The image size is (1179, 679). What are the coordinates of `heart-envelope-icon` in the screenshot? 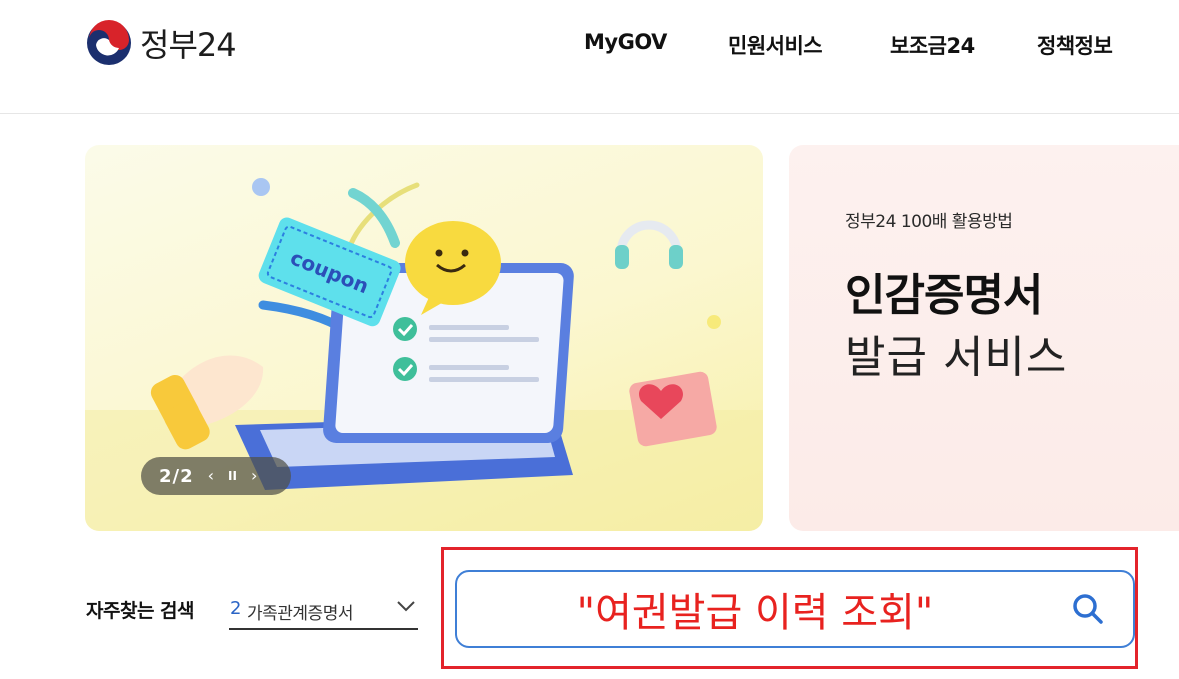 It's located at (673, 409).